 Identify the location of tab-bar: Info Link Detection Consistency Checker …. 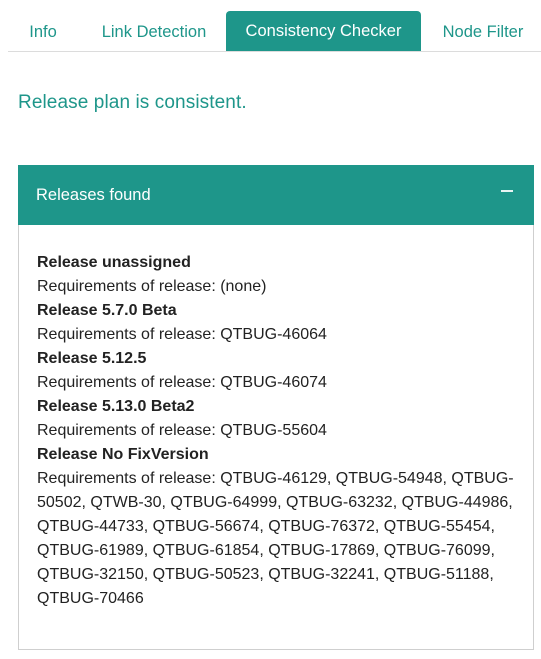
(274, 31).